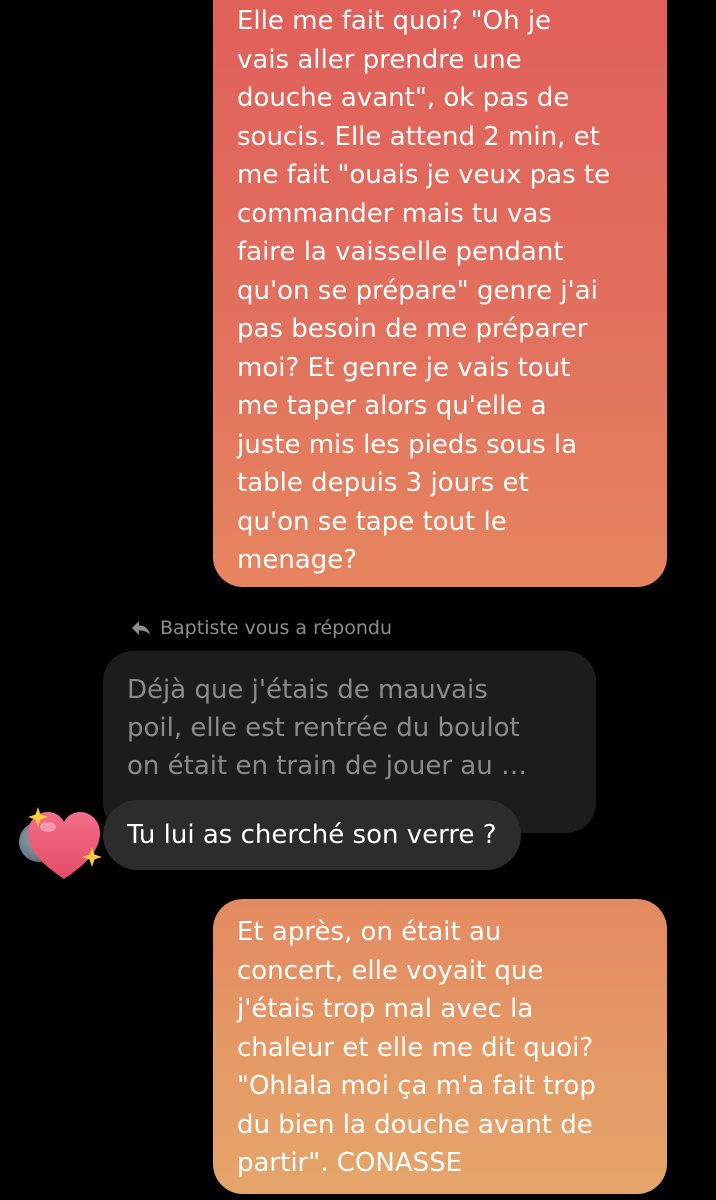 Image resolution: width=716 pixels, height=1200 pixels. What do you see at coordinates (65, 843) in the screenshot?
I see `sparkling-heart-icon` at bounding box center [65, 843].